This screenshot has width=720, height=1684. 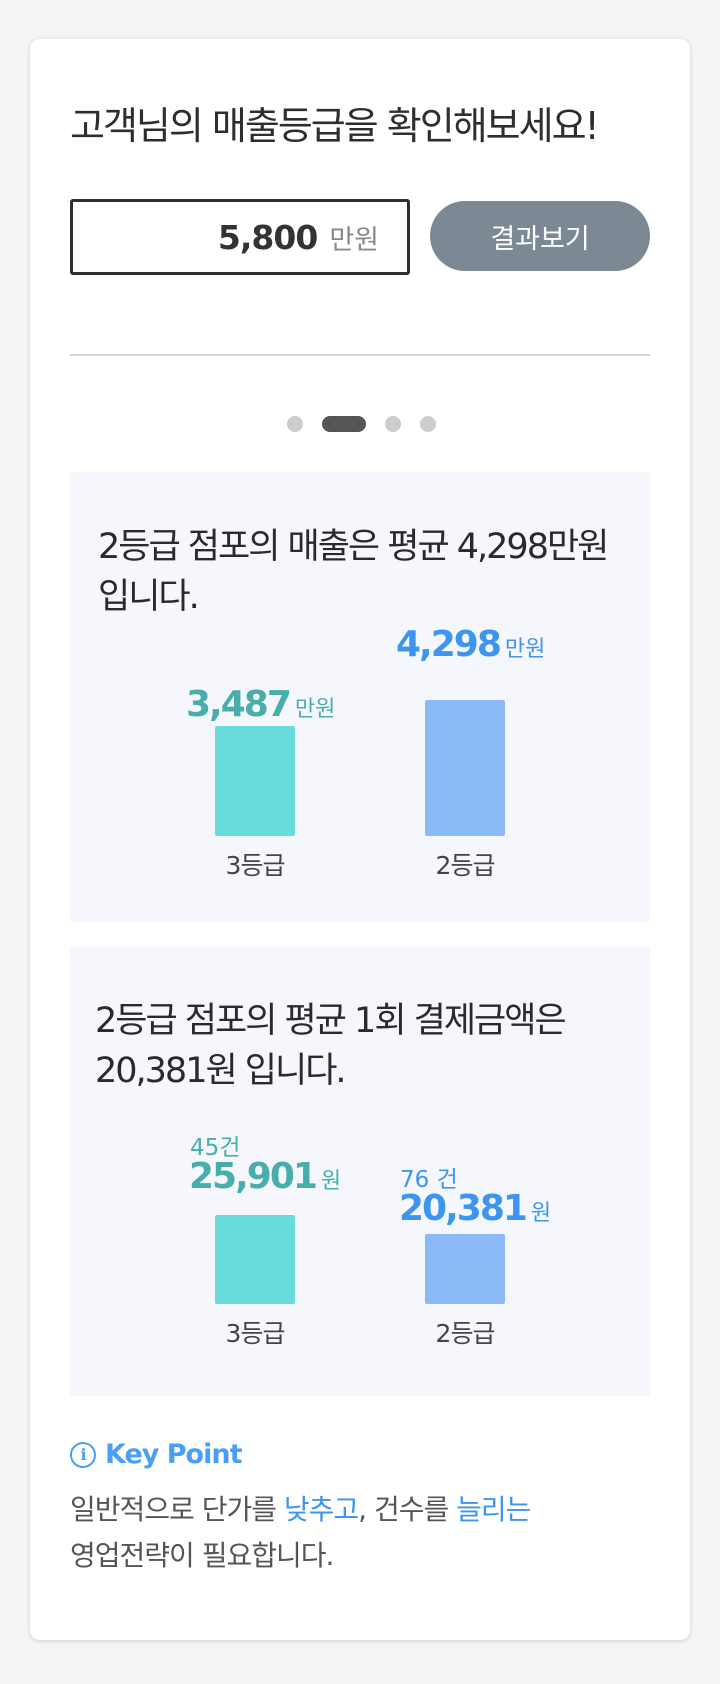 What do you see at coordinates (315, 709) in the screenshot?
I see `grade3-sales-unit: 만원` at bounding box center [315, 709].